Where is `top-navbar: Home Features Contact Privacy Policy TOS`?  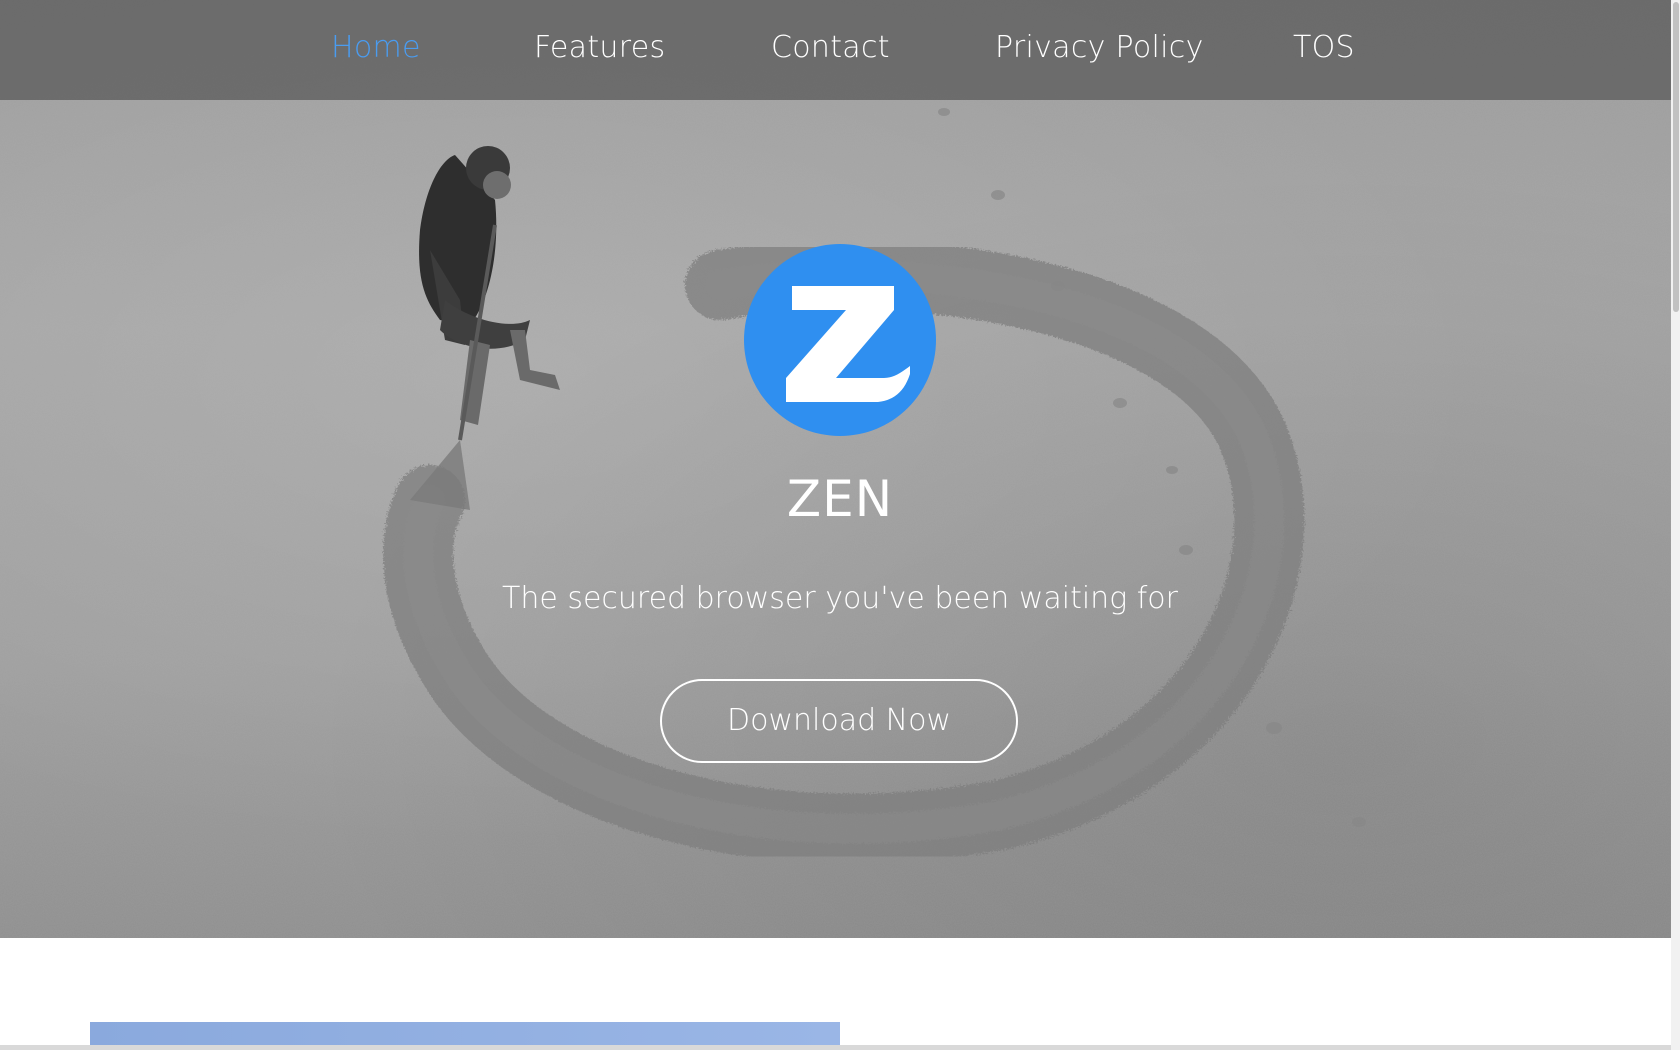
top-navbar: Home Features Contact Privacy Policy TOS is located at coordinates (840, 50).